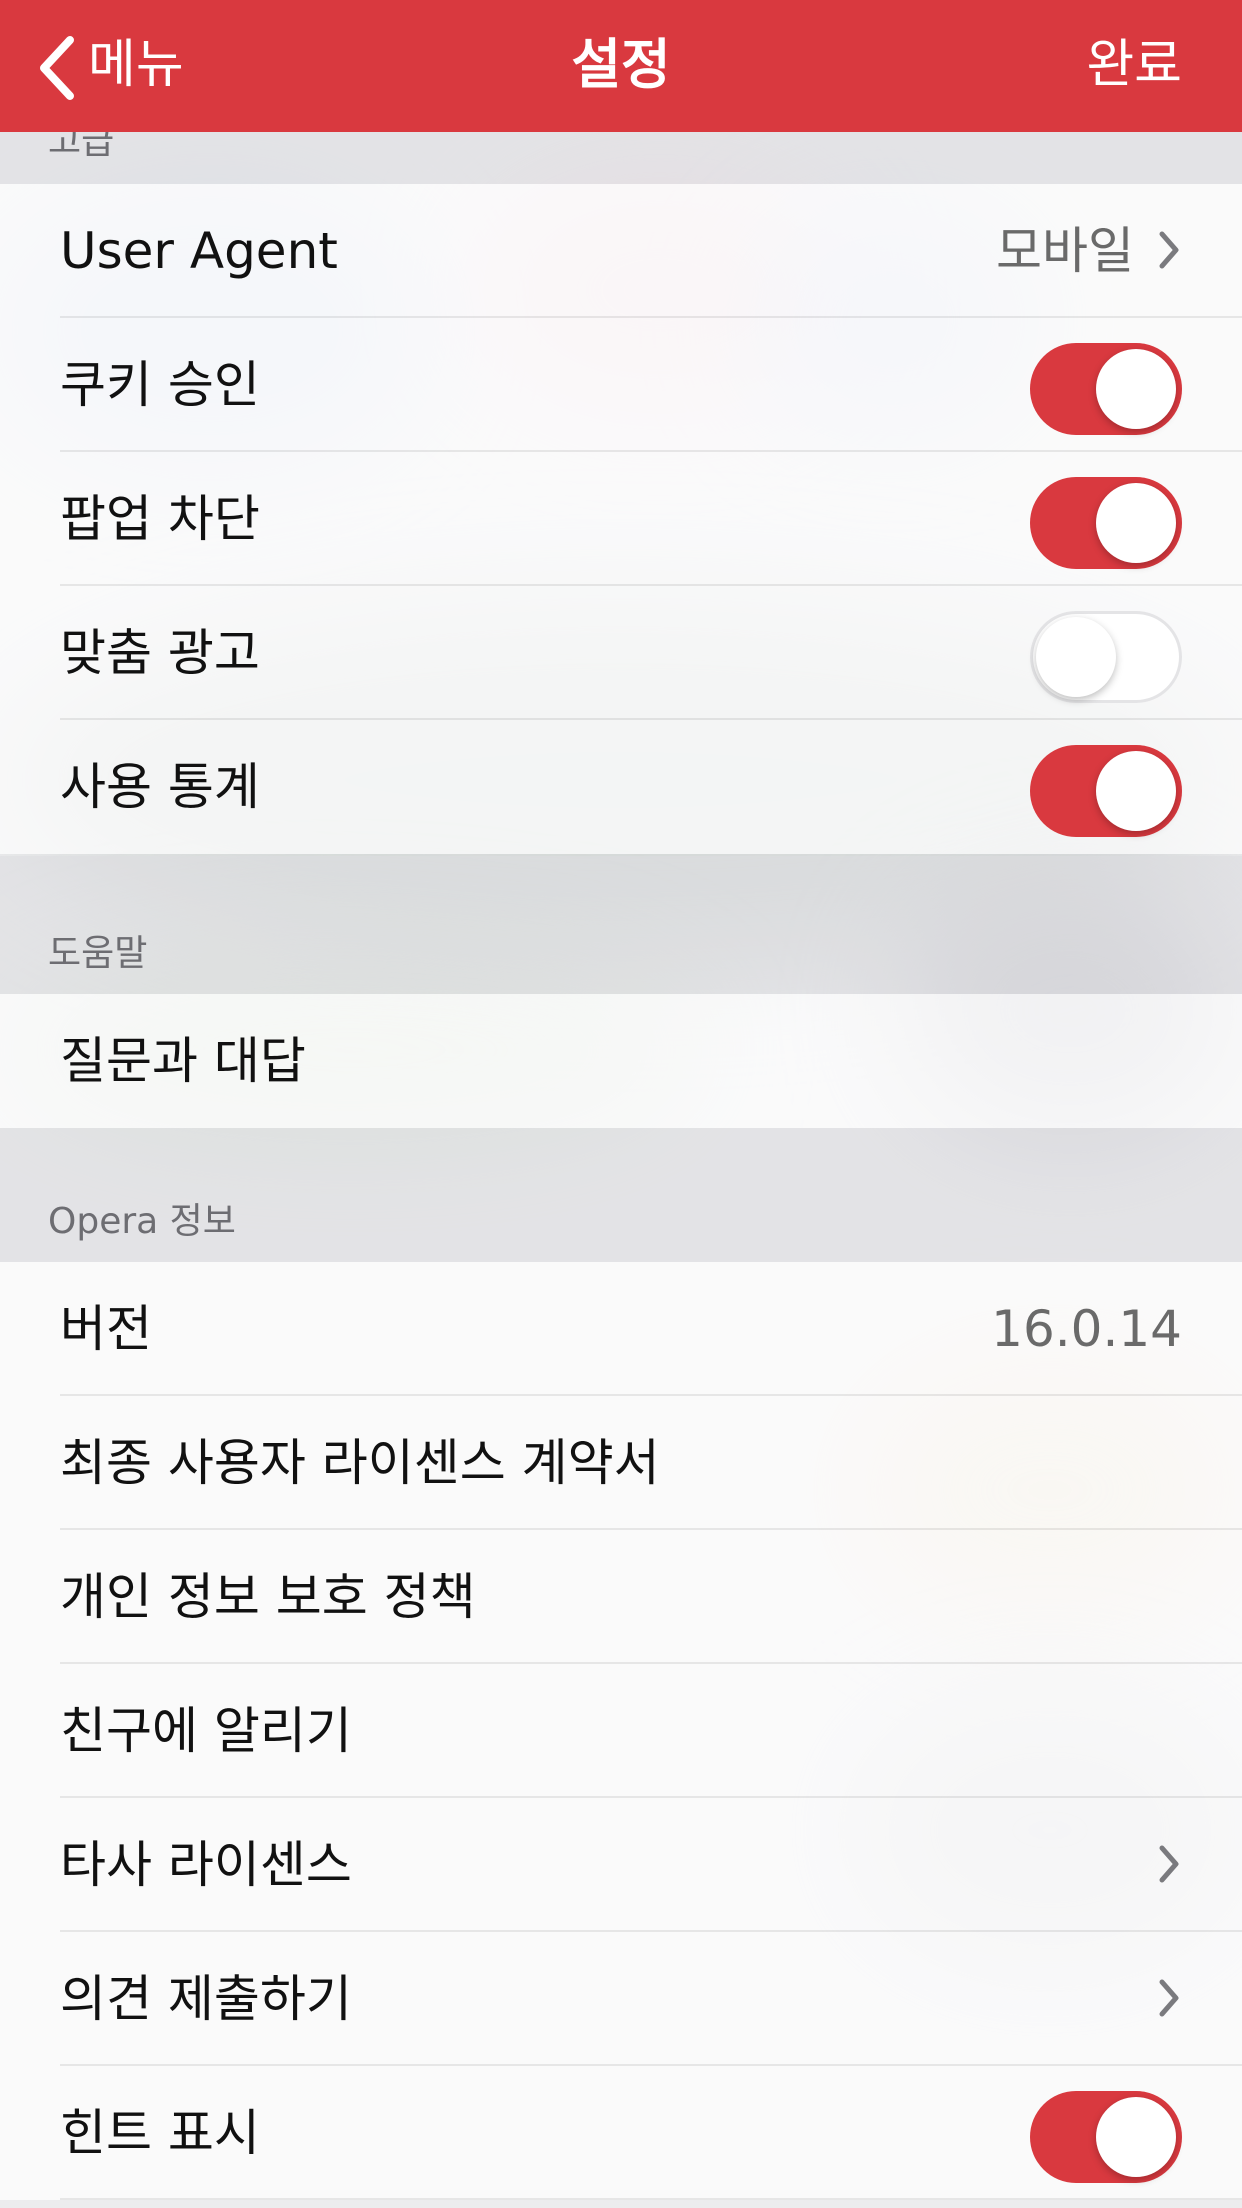 This screenshot has height=2208, width=1242. I want to click on section-header-label: 도움말, so click(98, 953).